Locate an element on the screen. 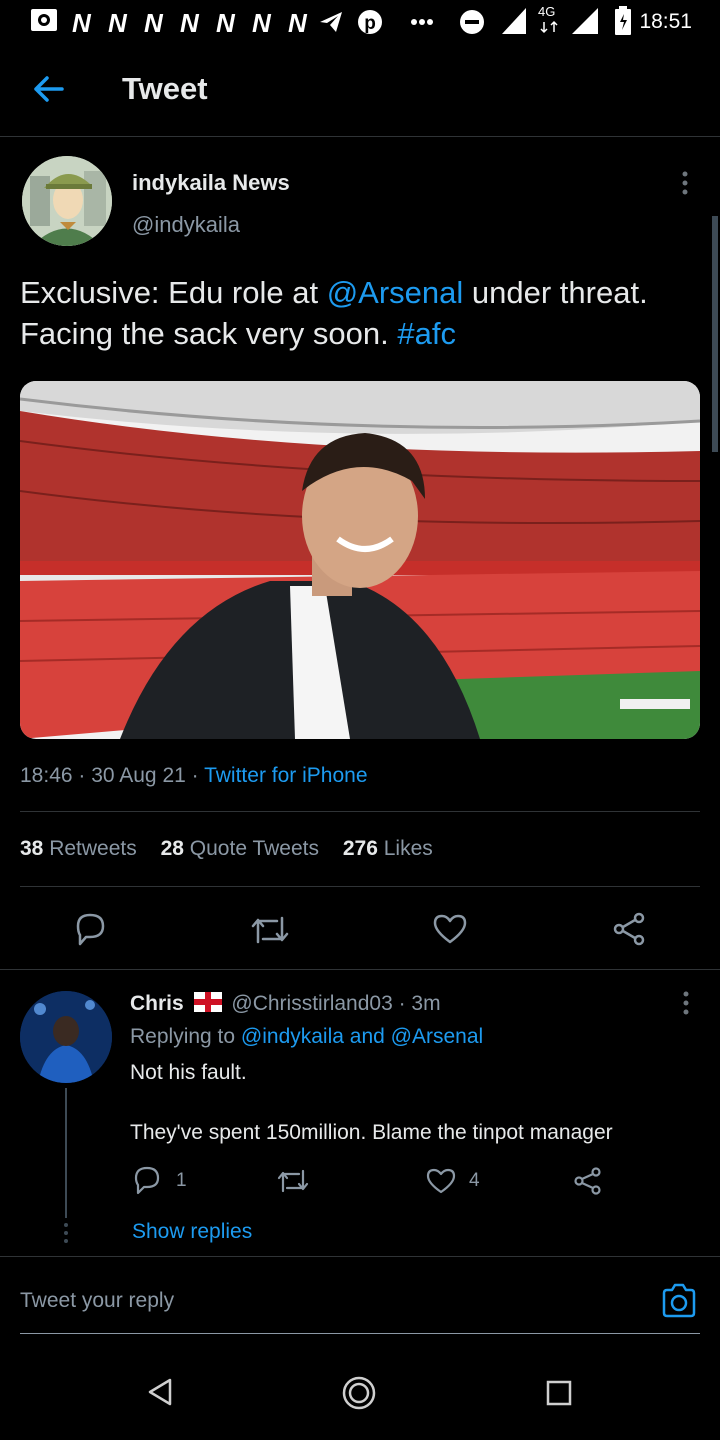  avatar-illustration is located at coordinates (67, 201).